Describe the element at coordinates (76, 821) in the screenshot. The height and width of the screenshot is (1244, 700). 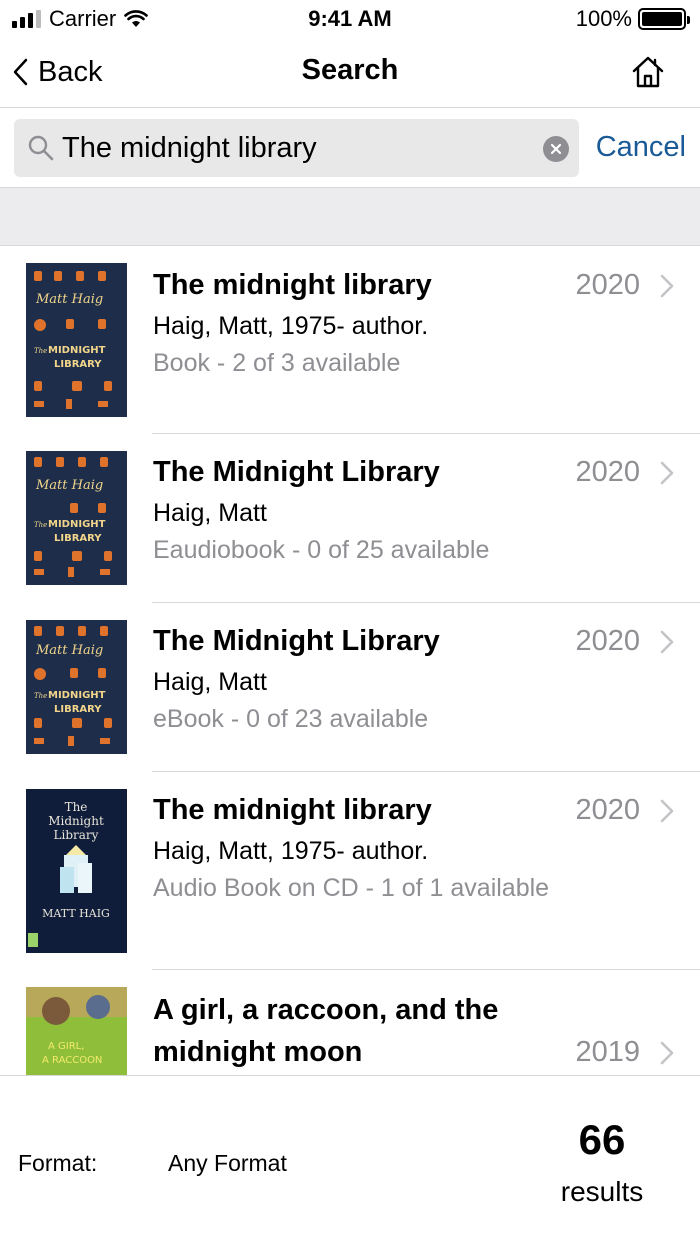
I see `svg-text: Midnight` at that location.